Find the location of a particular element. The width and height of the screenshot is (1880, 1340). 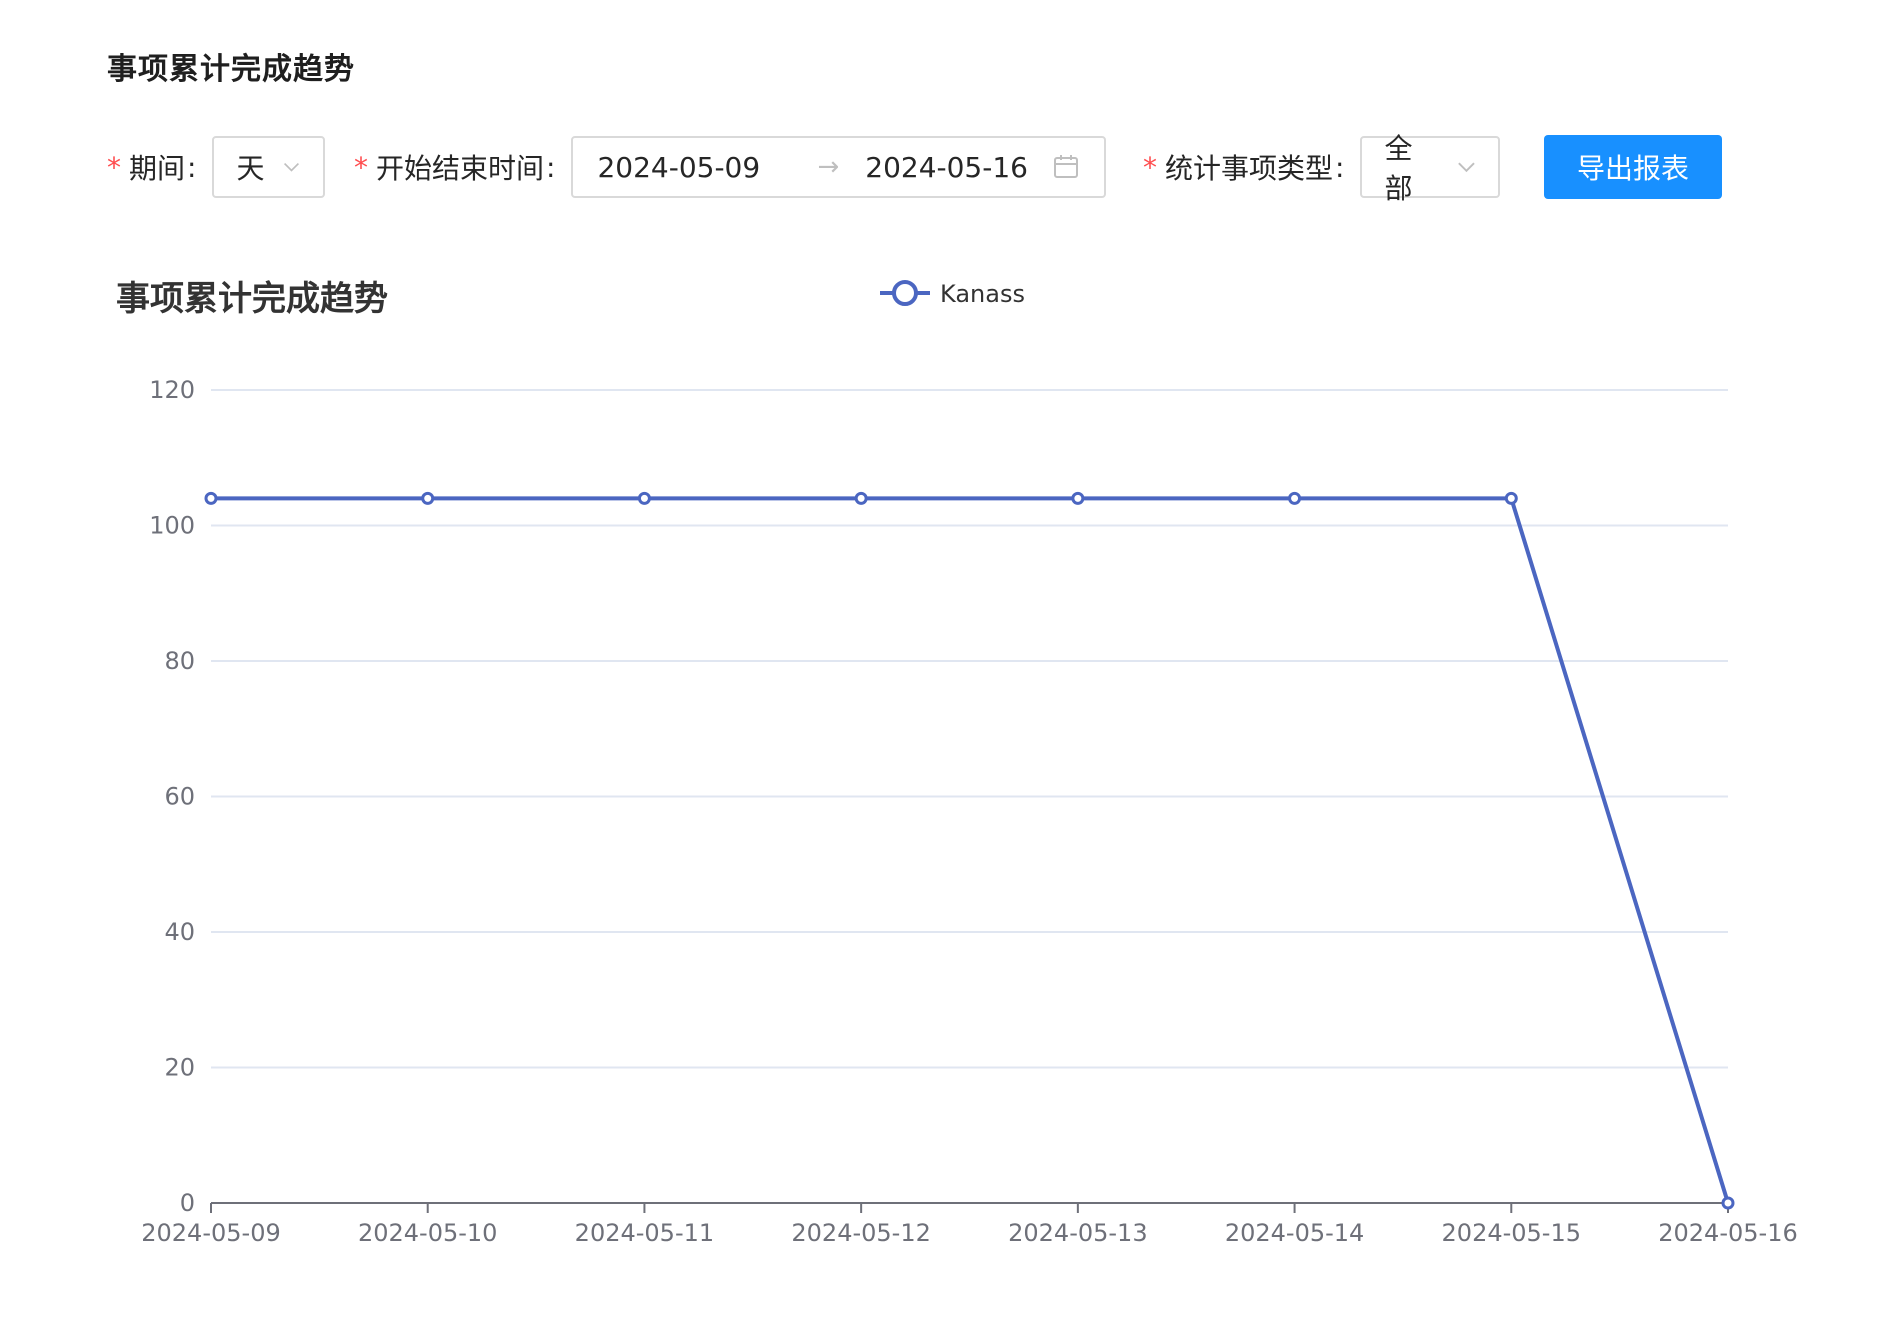

x-tick-label: 2024-05-14 is located at coordinates (1294, 1233).